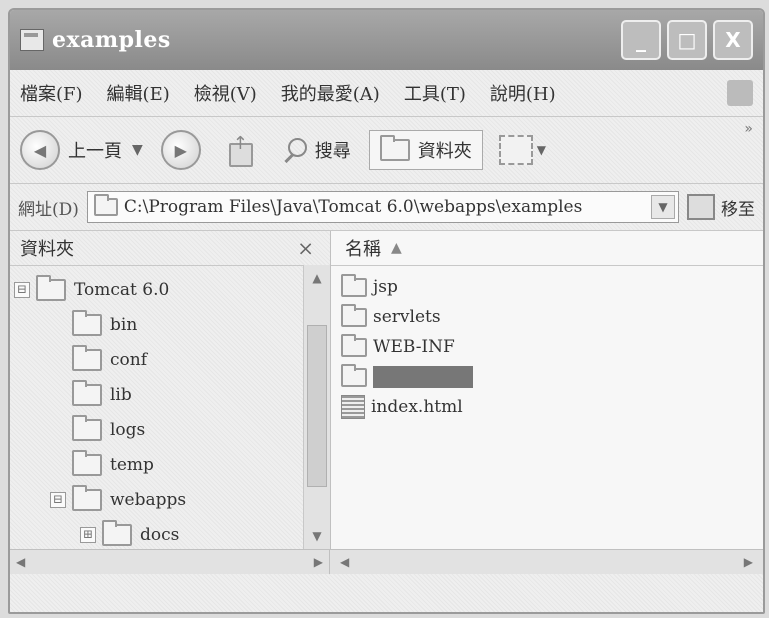 The image size is (769, 618). What do you see at coordinates (180, 150) in the screenshot?
I see `forward-button: ▶` at bounding box center [180, 150].